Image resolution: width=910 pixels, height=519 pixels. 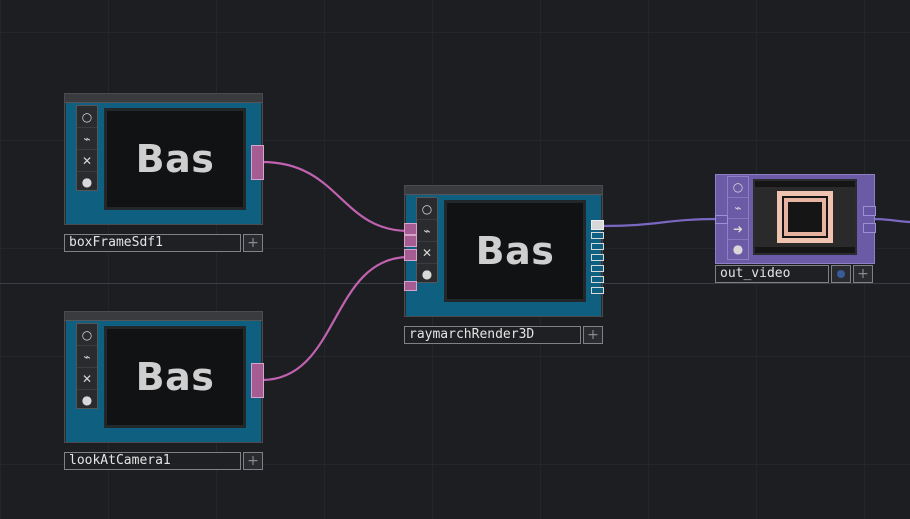 I want to click on node-label-row: boxFrameSdf1 +, so click(x=163, y=243).